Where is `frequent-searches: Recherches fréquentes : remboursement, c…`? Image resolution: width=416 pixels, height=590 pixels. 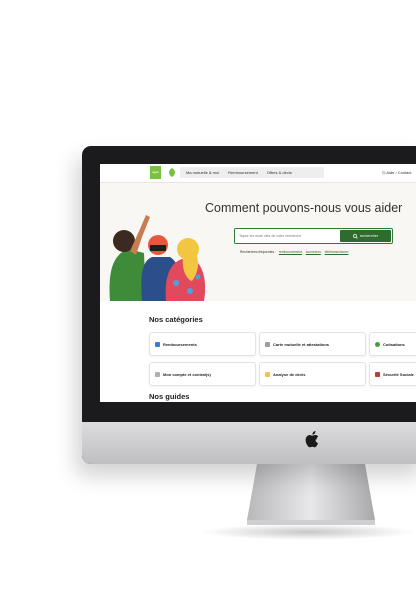
frequent-searches: Recherches fréquentes : remboursement, c… is located at coordinates (294, 252).